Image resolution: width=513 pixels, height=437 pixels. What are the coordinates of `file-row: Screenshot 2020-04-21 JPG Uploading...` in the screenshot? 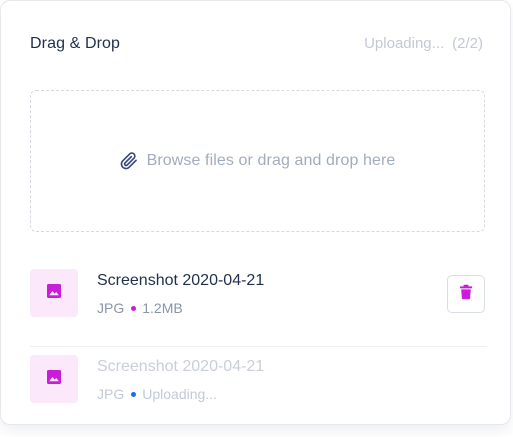 It's located at (258, 379).